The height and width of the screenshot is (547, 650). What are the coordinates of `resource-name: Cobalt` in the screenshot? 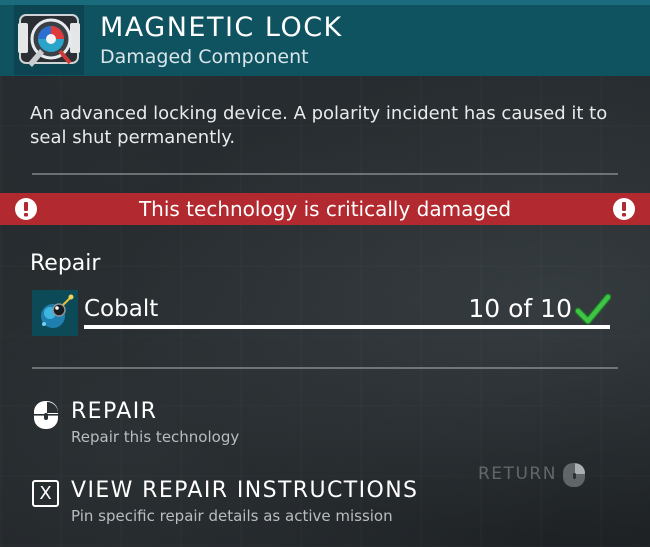 It's located at (121, 309).